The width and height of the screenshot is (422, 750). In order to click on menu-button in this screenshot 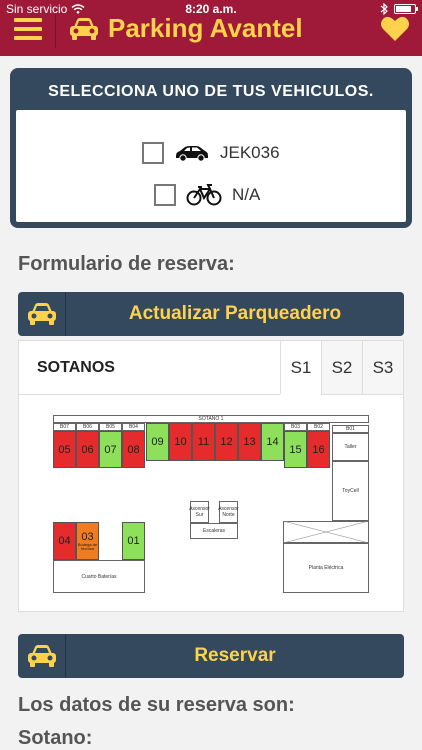, I will do `click(28, 30)`.